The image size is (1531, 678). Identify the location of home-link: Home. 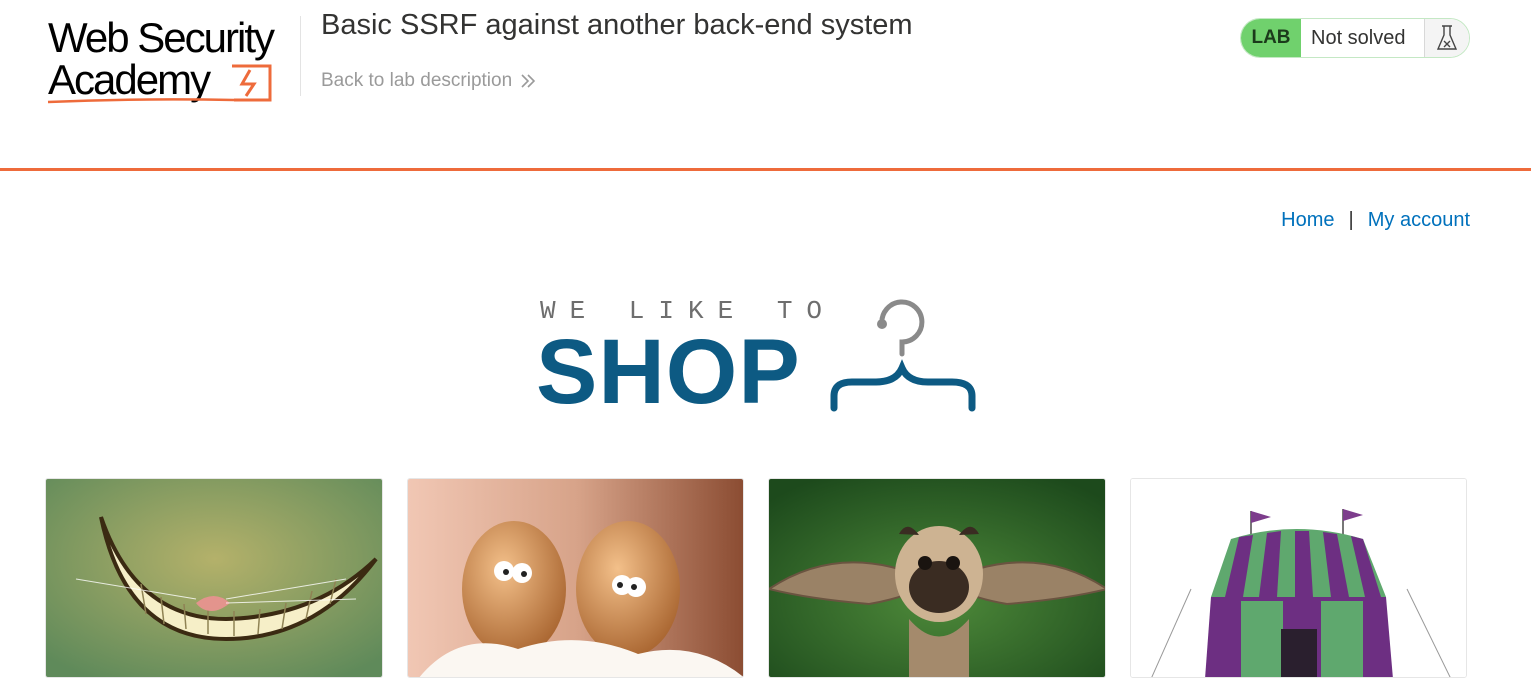
(1307, 220).